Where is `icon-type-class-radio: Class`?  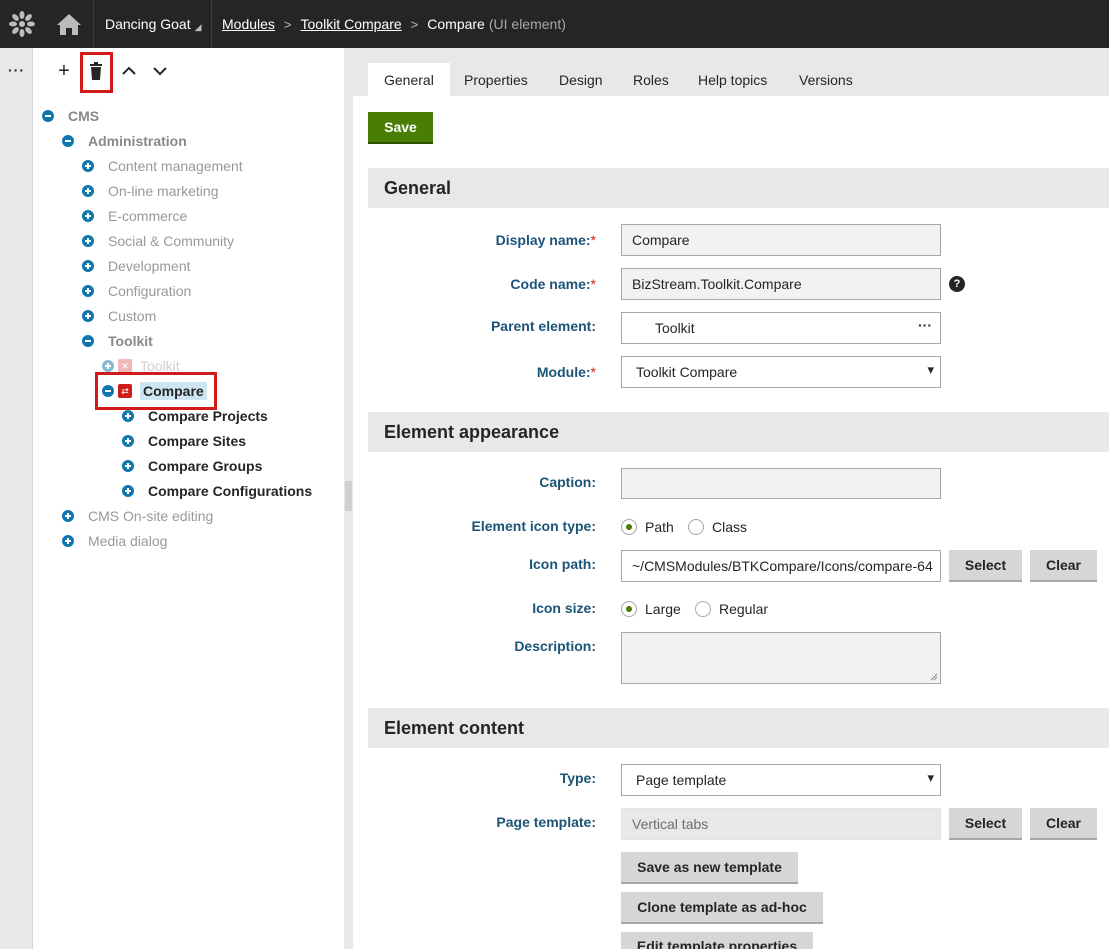
icon-type-class-radio: Class is located at coordinates (717, 527).